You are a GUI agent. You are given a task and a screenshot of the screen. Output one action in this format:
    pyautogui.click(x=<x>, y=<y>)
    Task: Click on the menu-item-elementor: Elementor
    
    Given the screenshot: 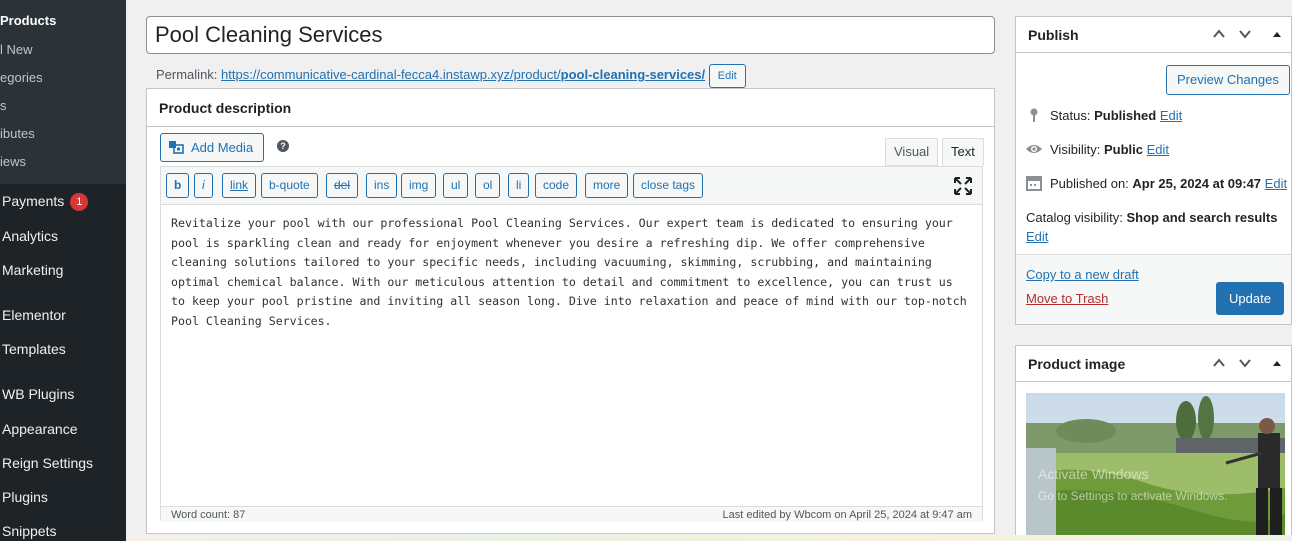 What is the action you would take?
    pyautogui.click(x=34, y=315)
    